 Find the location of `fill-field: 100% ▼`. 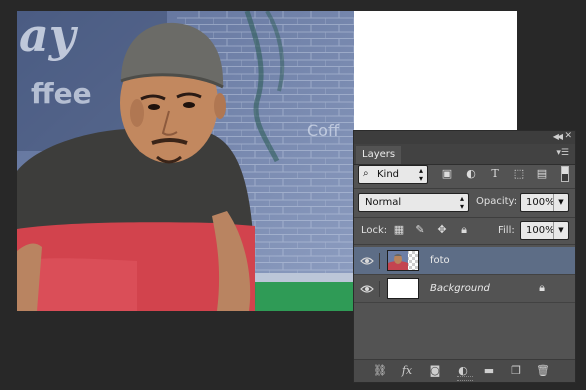

fill-field: 100% ▼ is located at coordinates (544, 230).